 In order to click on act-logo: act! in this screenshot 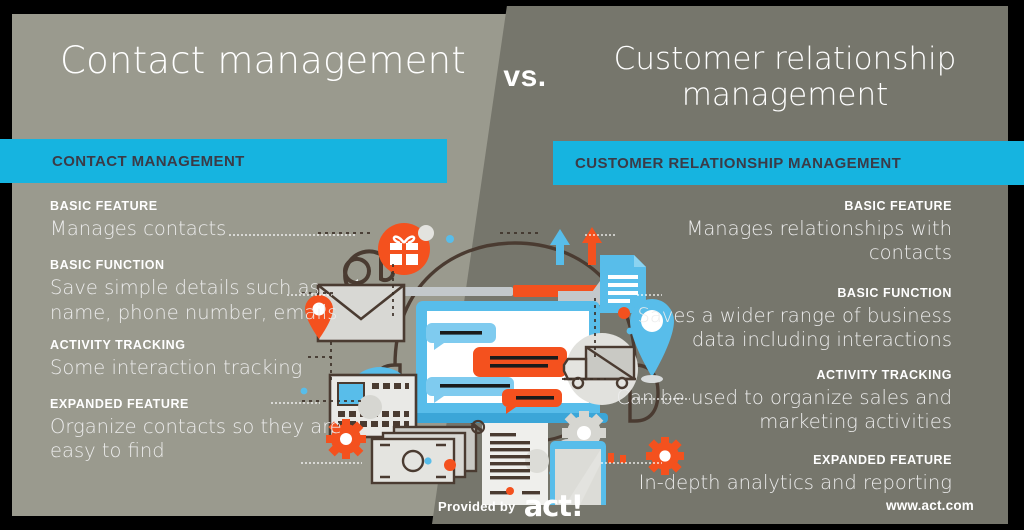, I will do `click(553, 506)`.